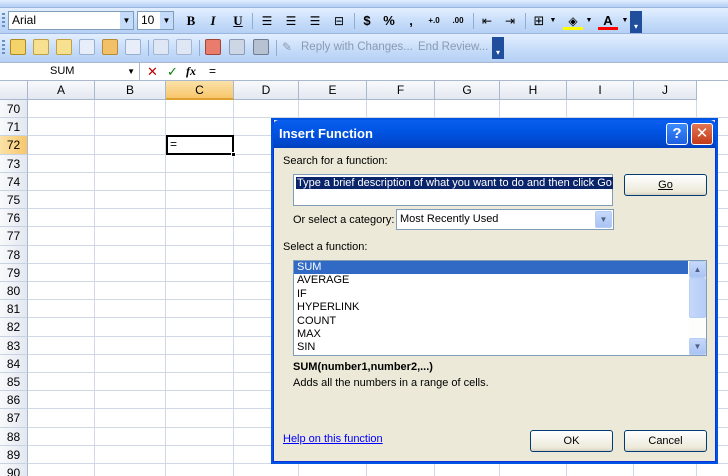 This screenshot has height=476, width=728. What do you see at coordinates (267, 21) in the screenshot?
I see `align-left-icon: ☰` at bounding box center [267, 21].